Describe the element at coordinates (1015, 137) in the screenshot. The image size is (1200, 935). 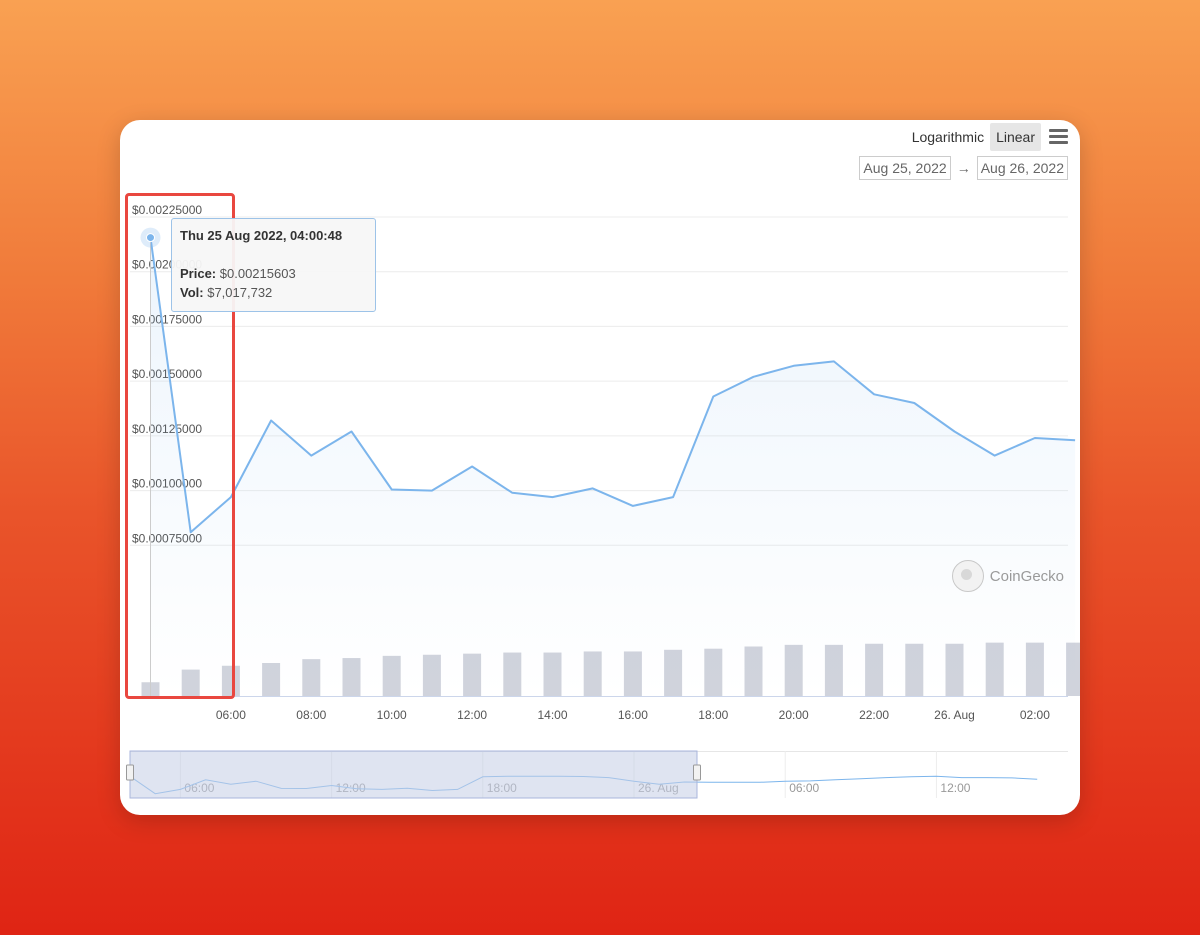
I see `linear-button: Linear` at that location.